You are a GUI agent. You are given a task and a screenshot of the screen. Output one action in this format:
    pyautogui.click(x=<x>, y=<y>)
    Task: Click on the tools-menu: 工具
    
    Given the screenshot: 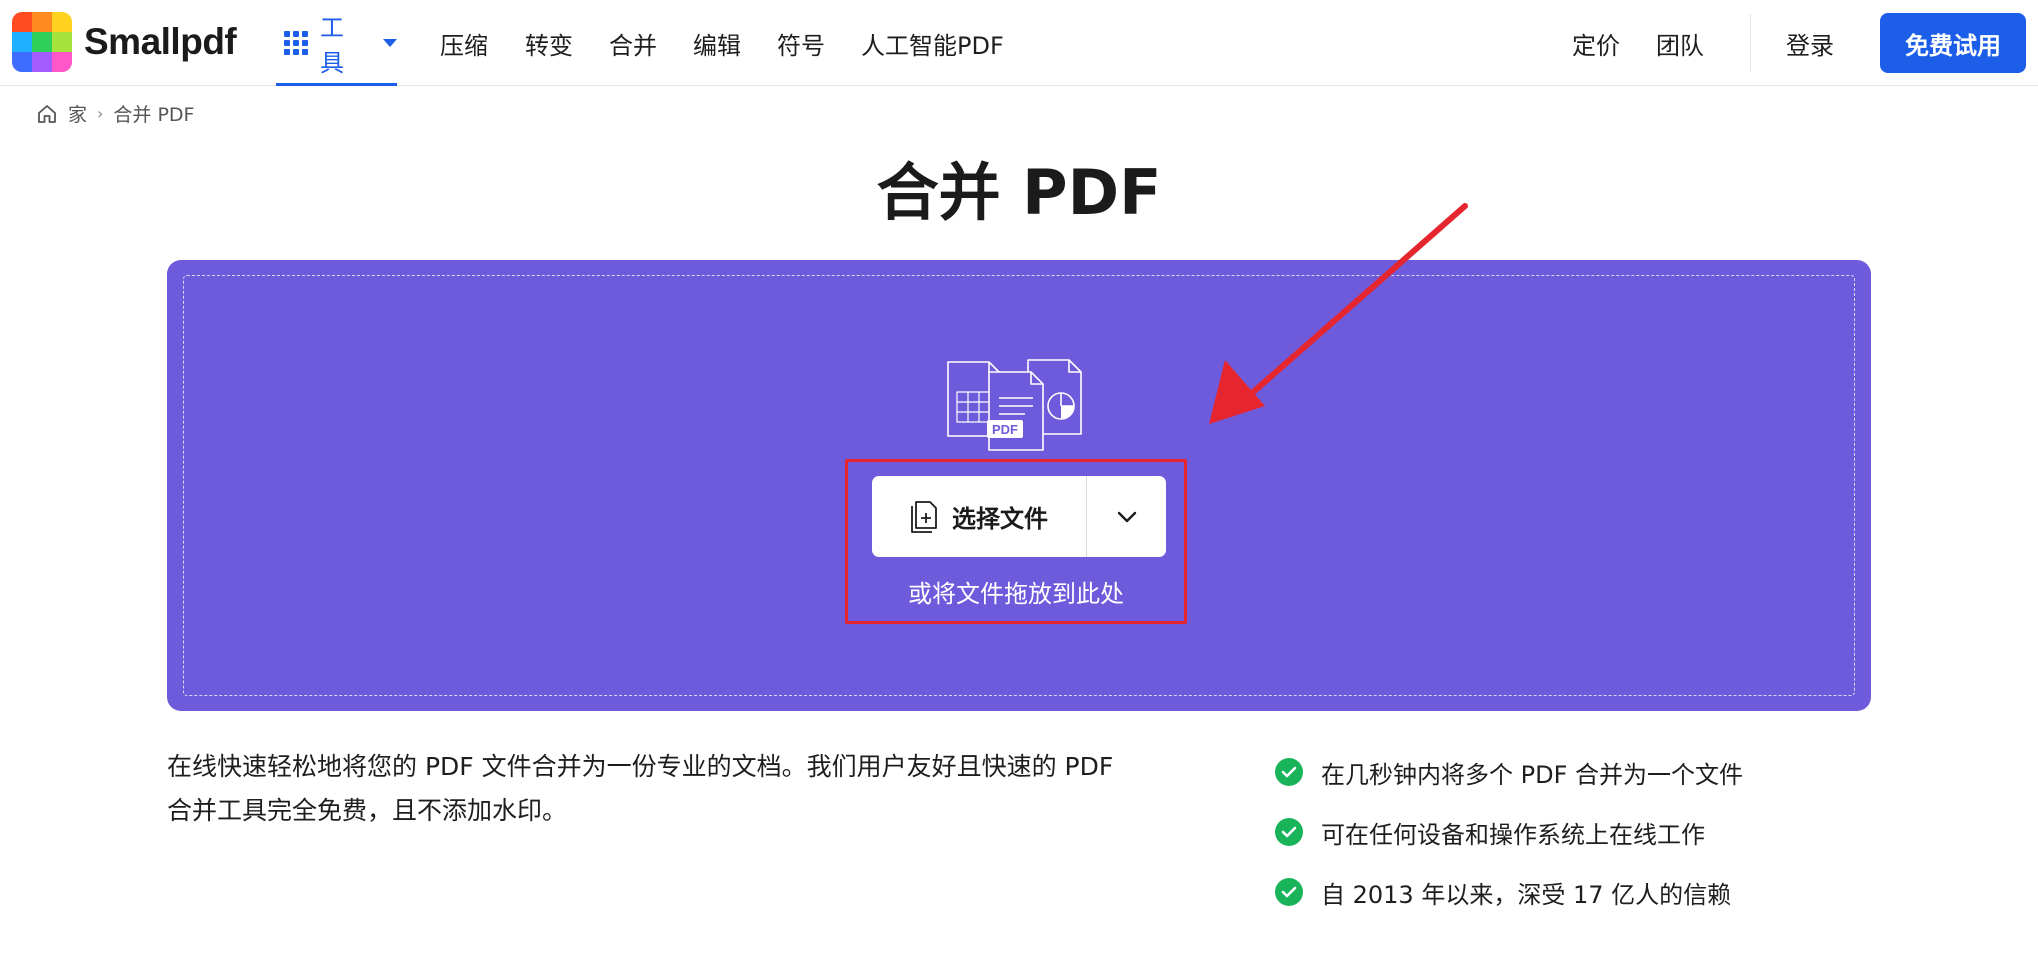 What is the action you would take?
    pyautogui.click(x=336, y=43)
    